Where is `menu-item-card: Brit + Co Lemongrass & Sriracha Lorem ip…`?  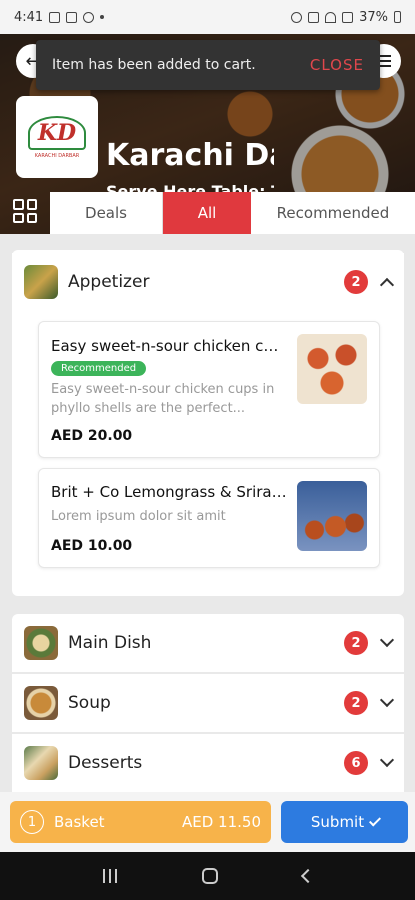
menu-item-card: Brit + Co Lemongrass & Sriracha Lorem ip… is located at coordinates (209, 518).